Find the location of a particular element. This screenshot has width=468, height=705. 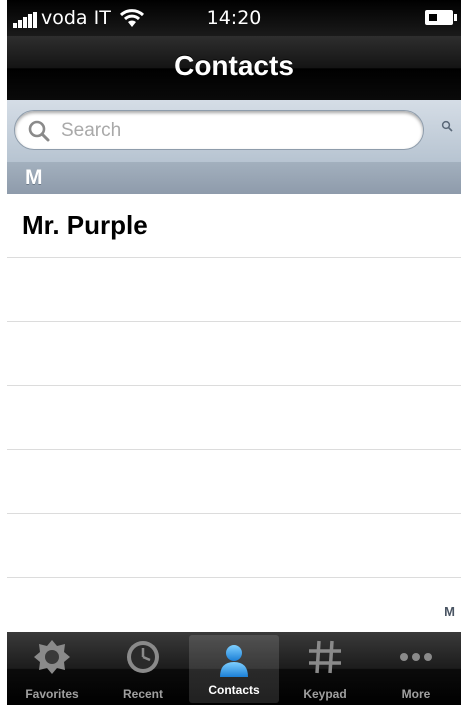

tab-label: Recent is located at coordinates (142, 694).